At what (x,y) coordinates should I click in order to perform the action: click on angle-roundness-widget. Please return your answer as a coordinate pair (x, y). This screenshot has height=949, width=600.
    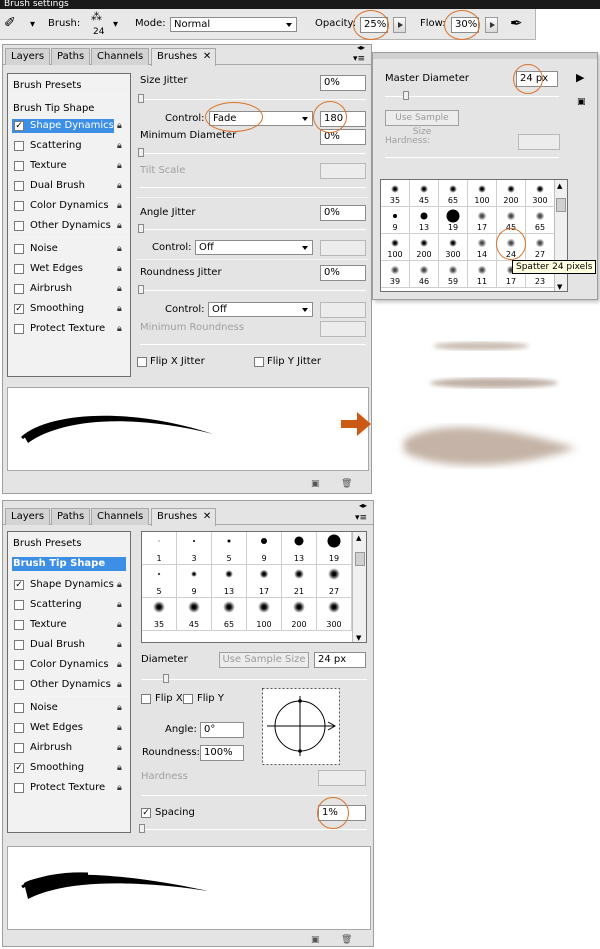
    Looking at the image, I should click on (302, 727).